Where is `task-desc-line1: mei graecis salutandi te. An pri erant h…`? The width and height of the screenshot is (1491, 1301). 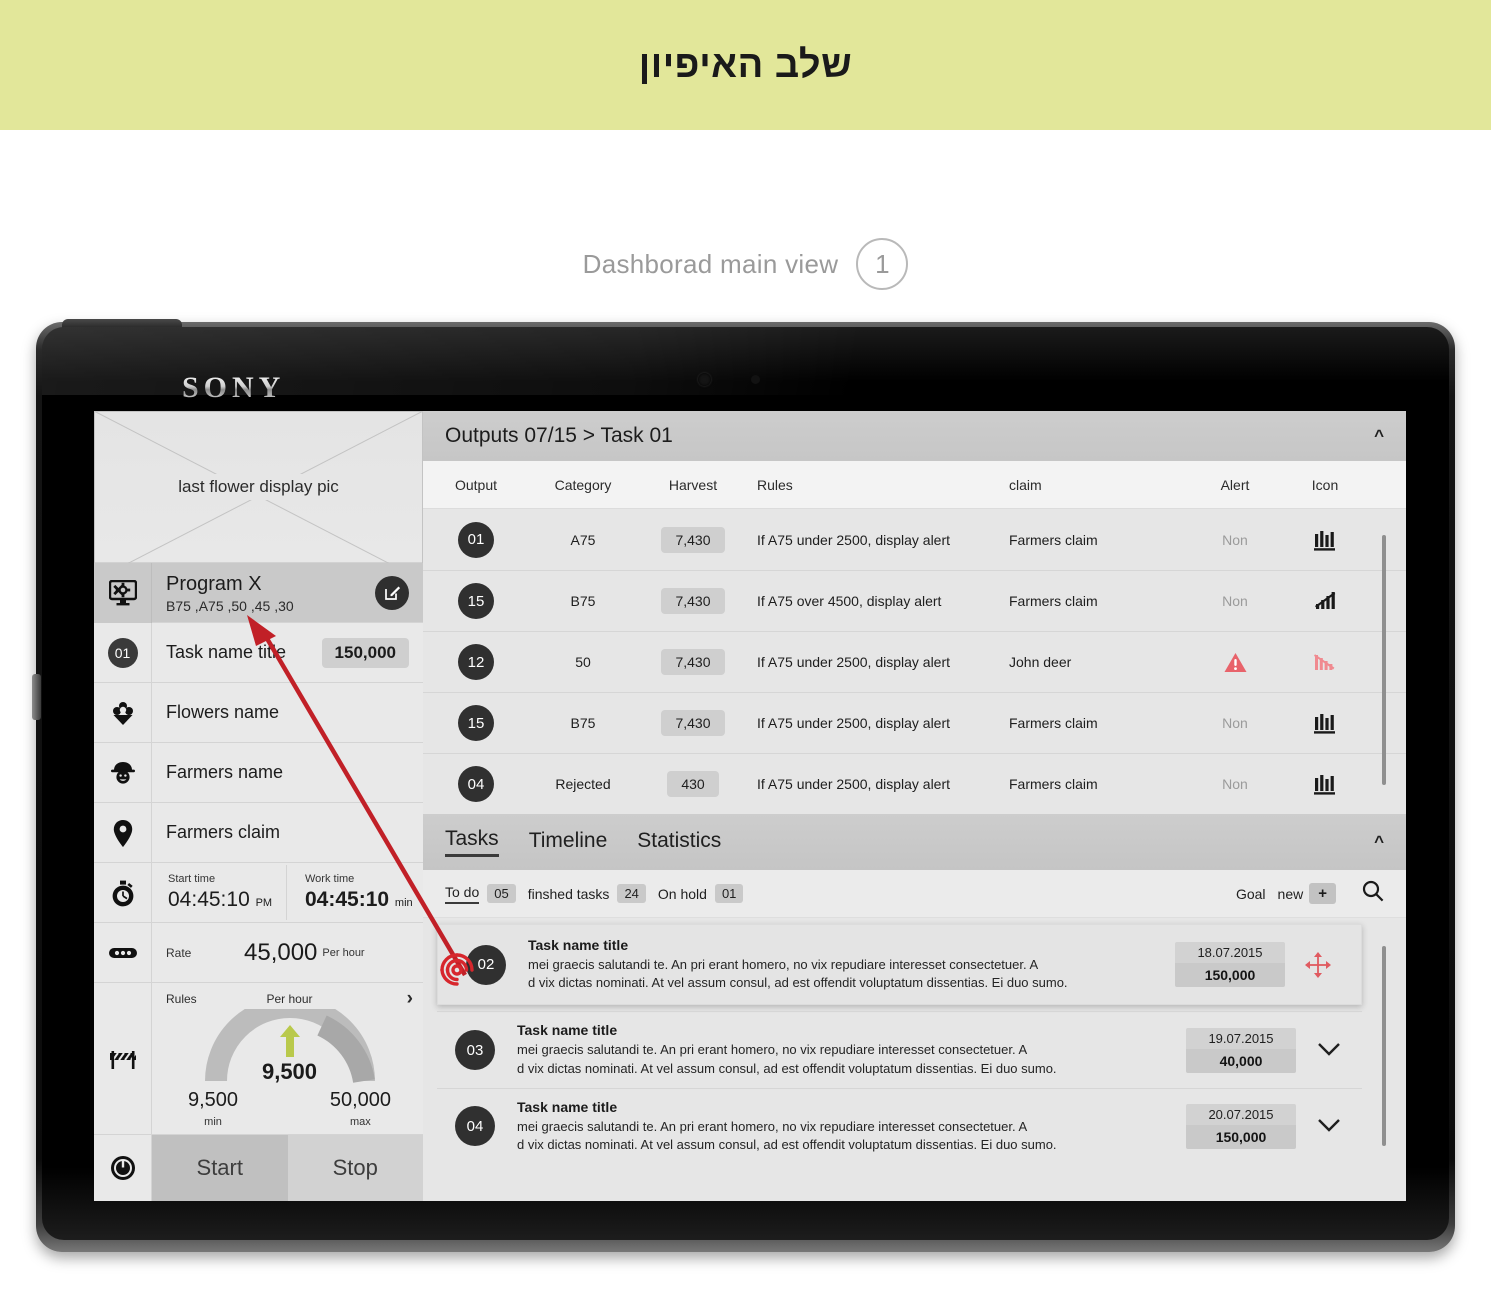
task-desc-line1: mei graecis salutandi te. An pri erant h… is located at coordinates (772, 1050).